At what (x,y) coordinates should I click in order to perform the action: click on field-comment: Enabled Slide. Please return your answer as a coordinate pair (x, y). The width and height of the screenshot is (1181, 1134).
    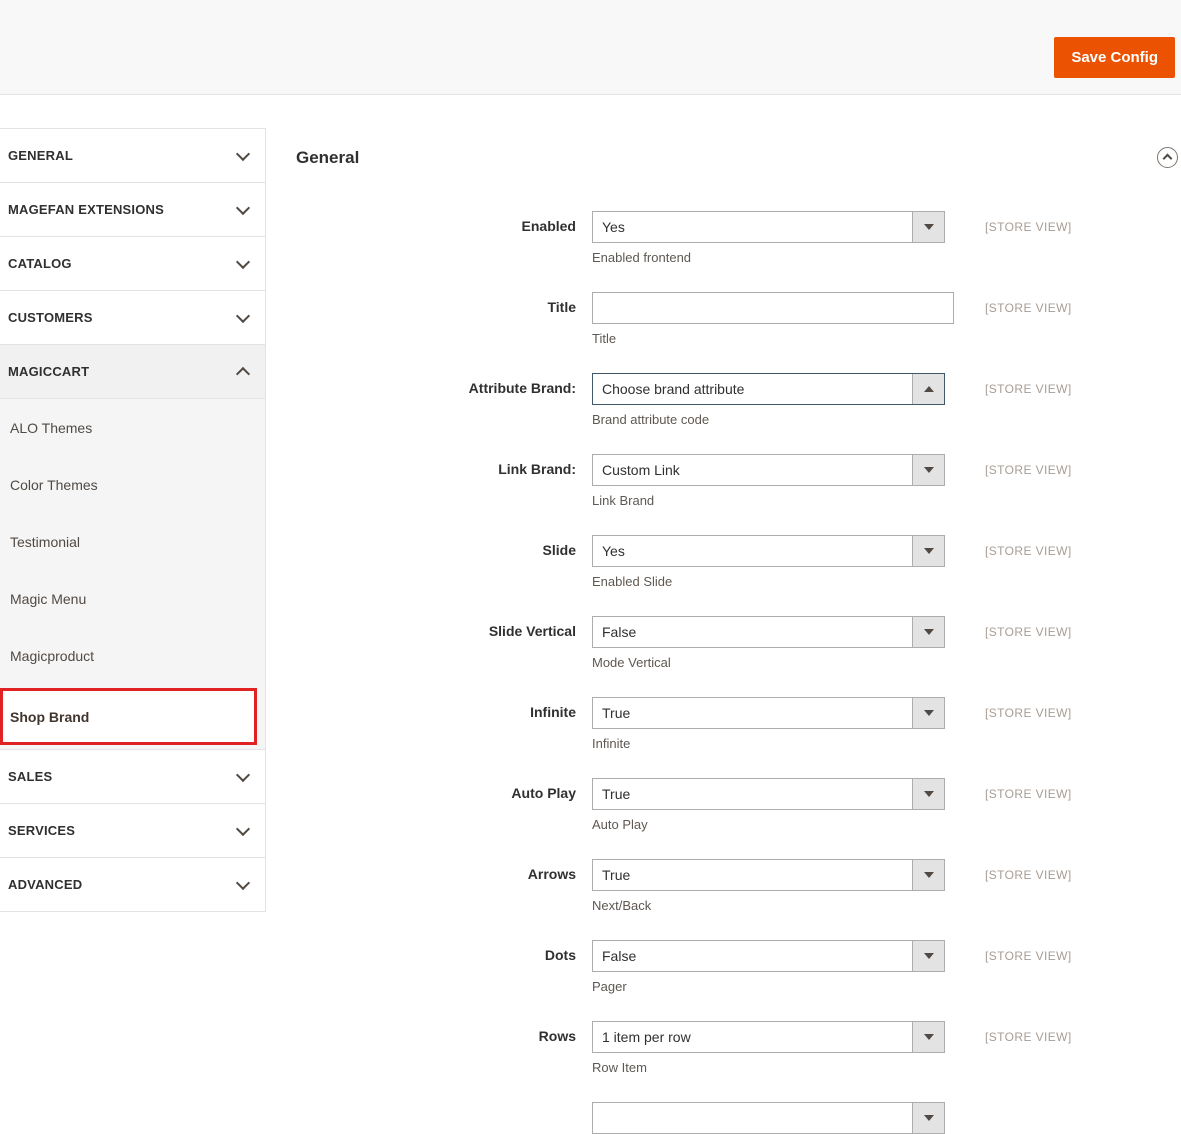
    Looking at the image, I should click on (632, 581).